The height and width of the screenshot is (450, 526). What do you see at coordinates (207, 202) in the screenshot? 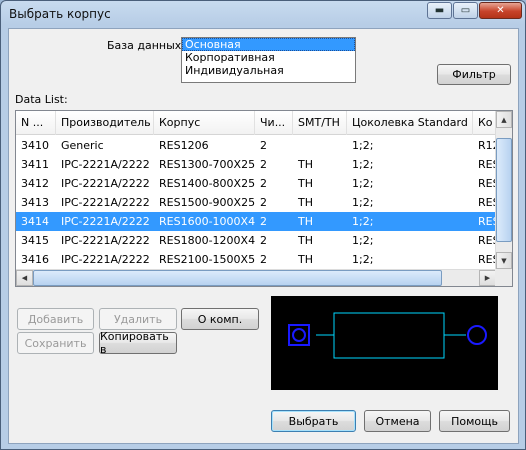
I see `cell-package: RES1500-900X250` at bounding box center [207, 202].